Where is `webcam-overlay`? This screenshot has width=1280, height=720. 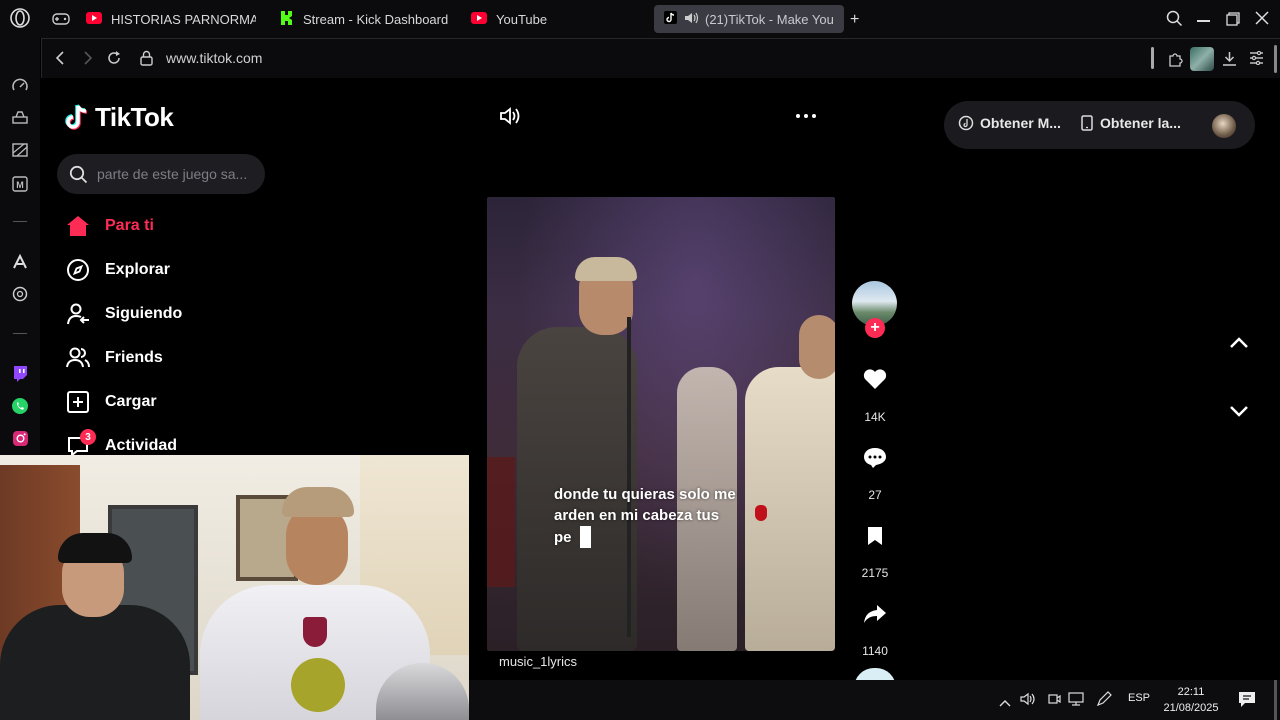
webcam-overlay is located at coordinates (234, 587).